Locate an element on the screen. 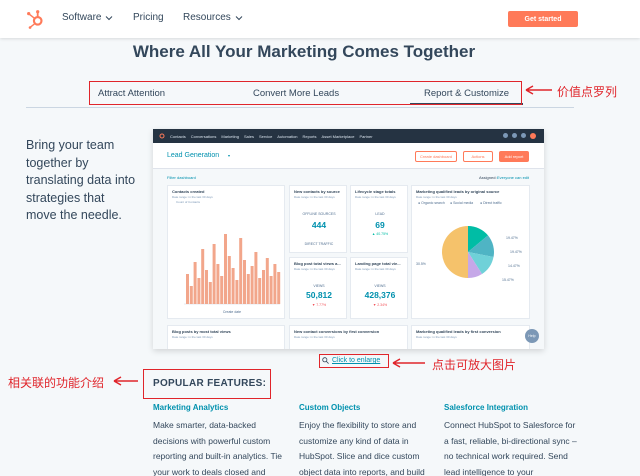  filter-dashboard-link: Filter dashboard is located at coordinates (181, 177).